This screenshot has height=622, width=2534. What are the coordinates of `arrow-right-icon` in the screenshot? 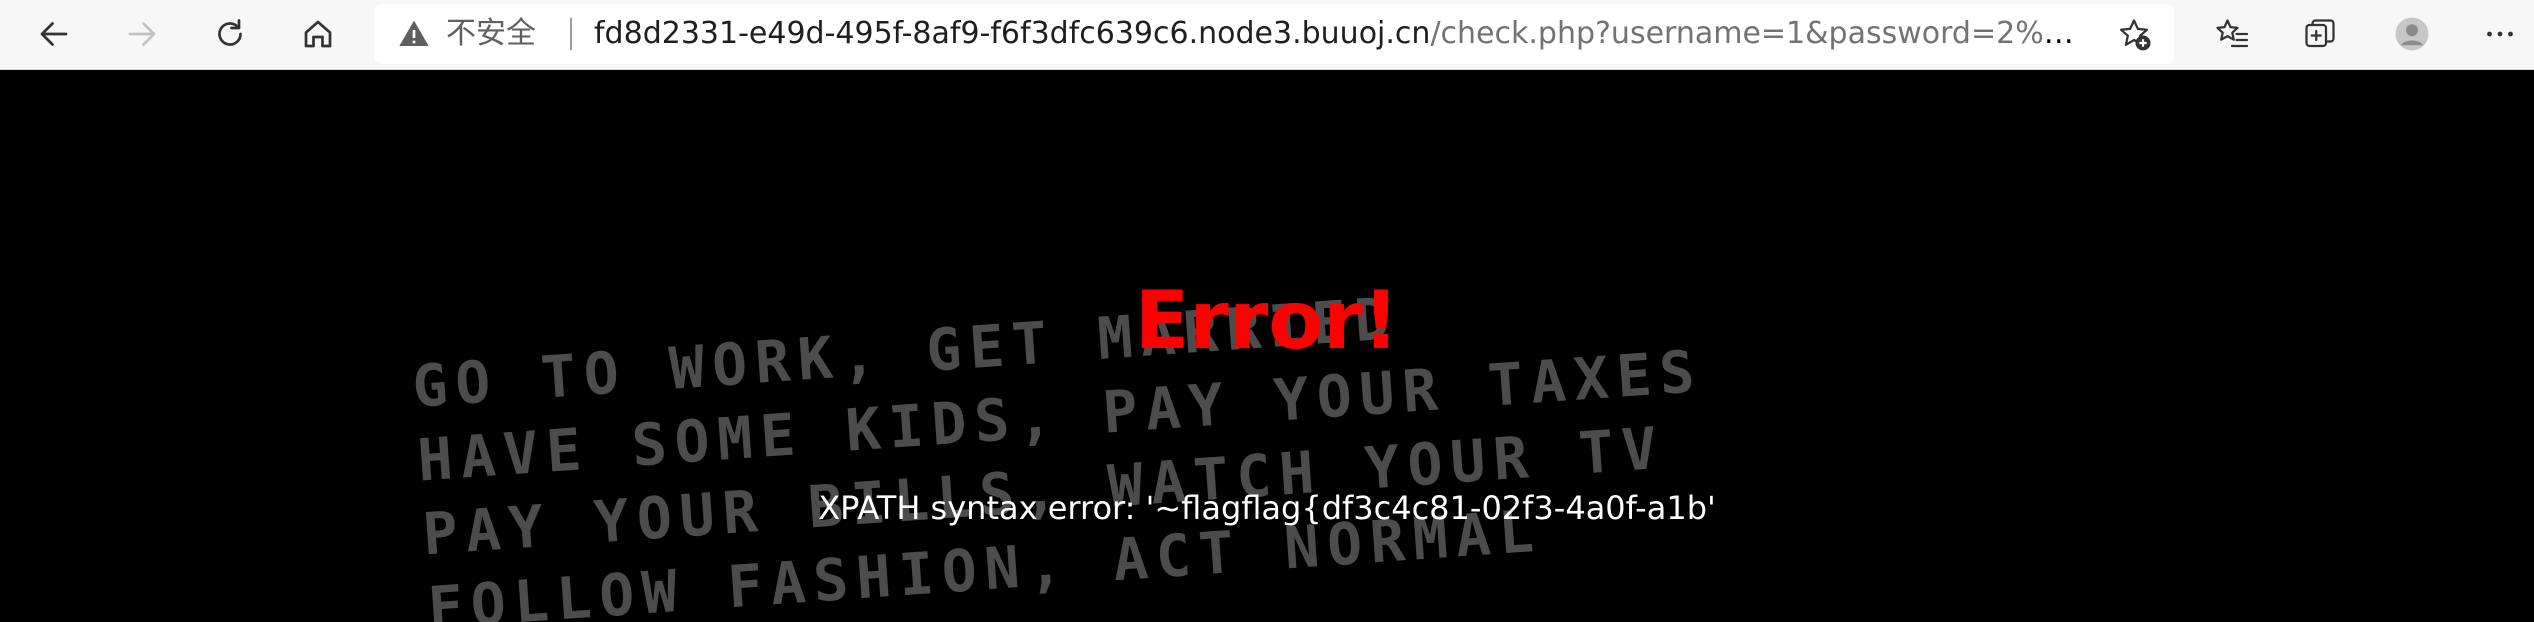 It's located at (142, 34).